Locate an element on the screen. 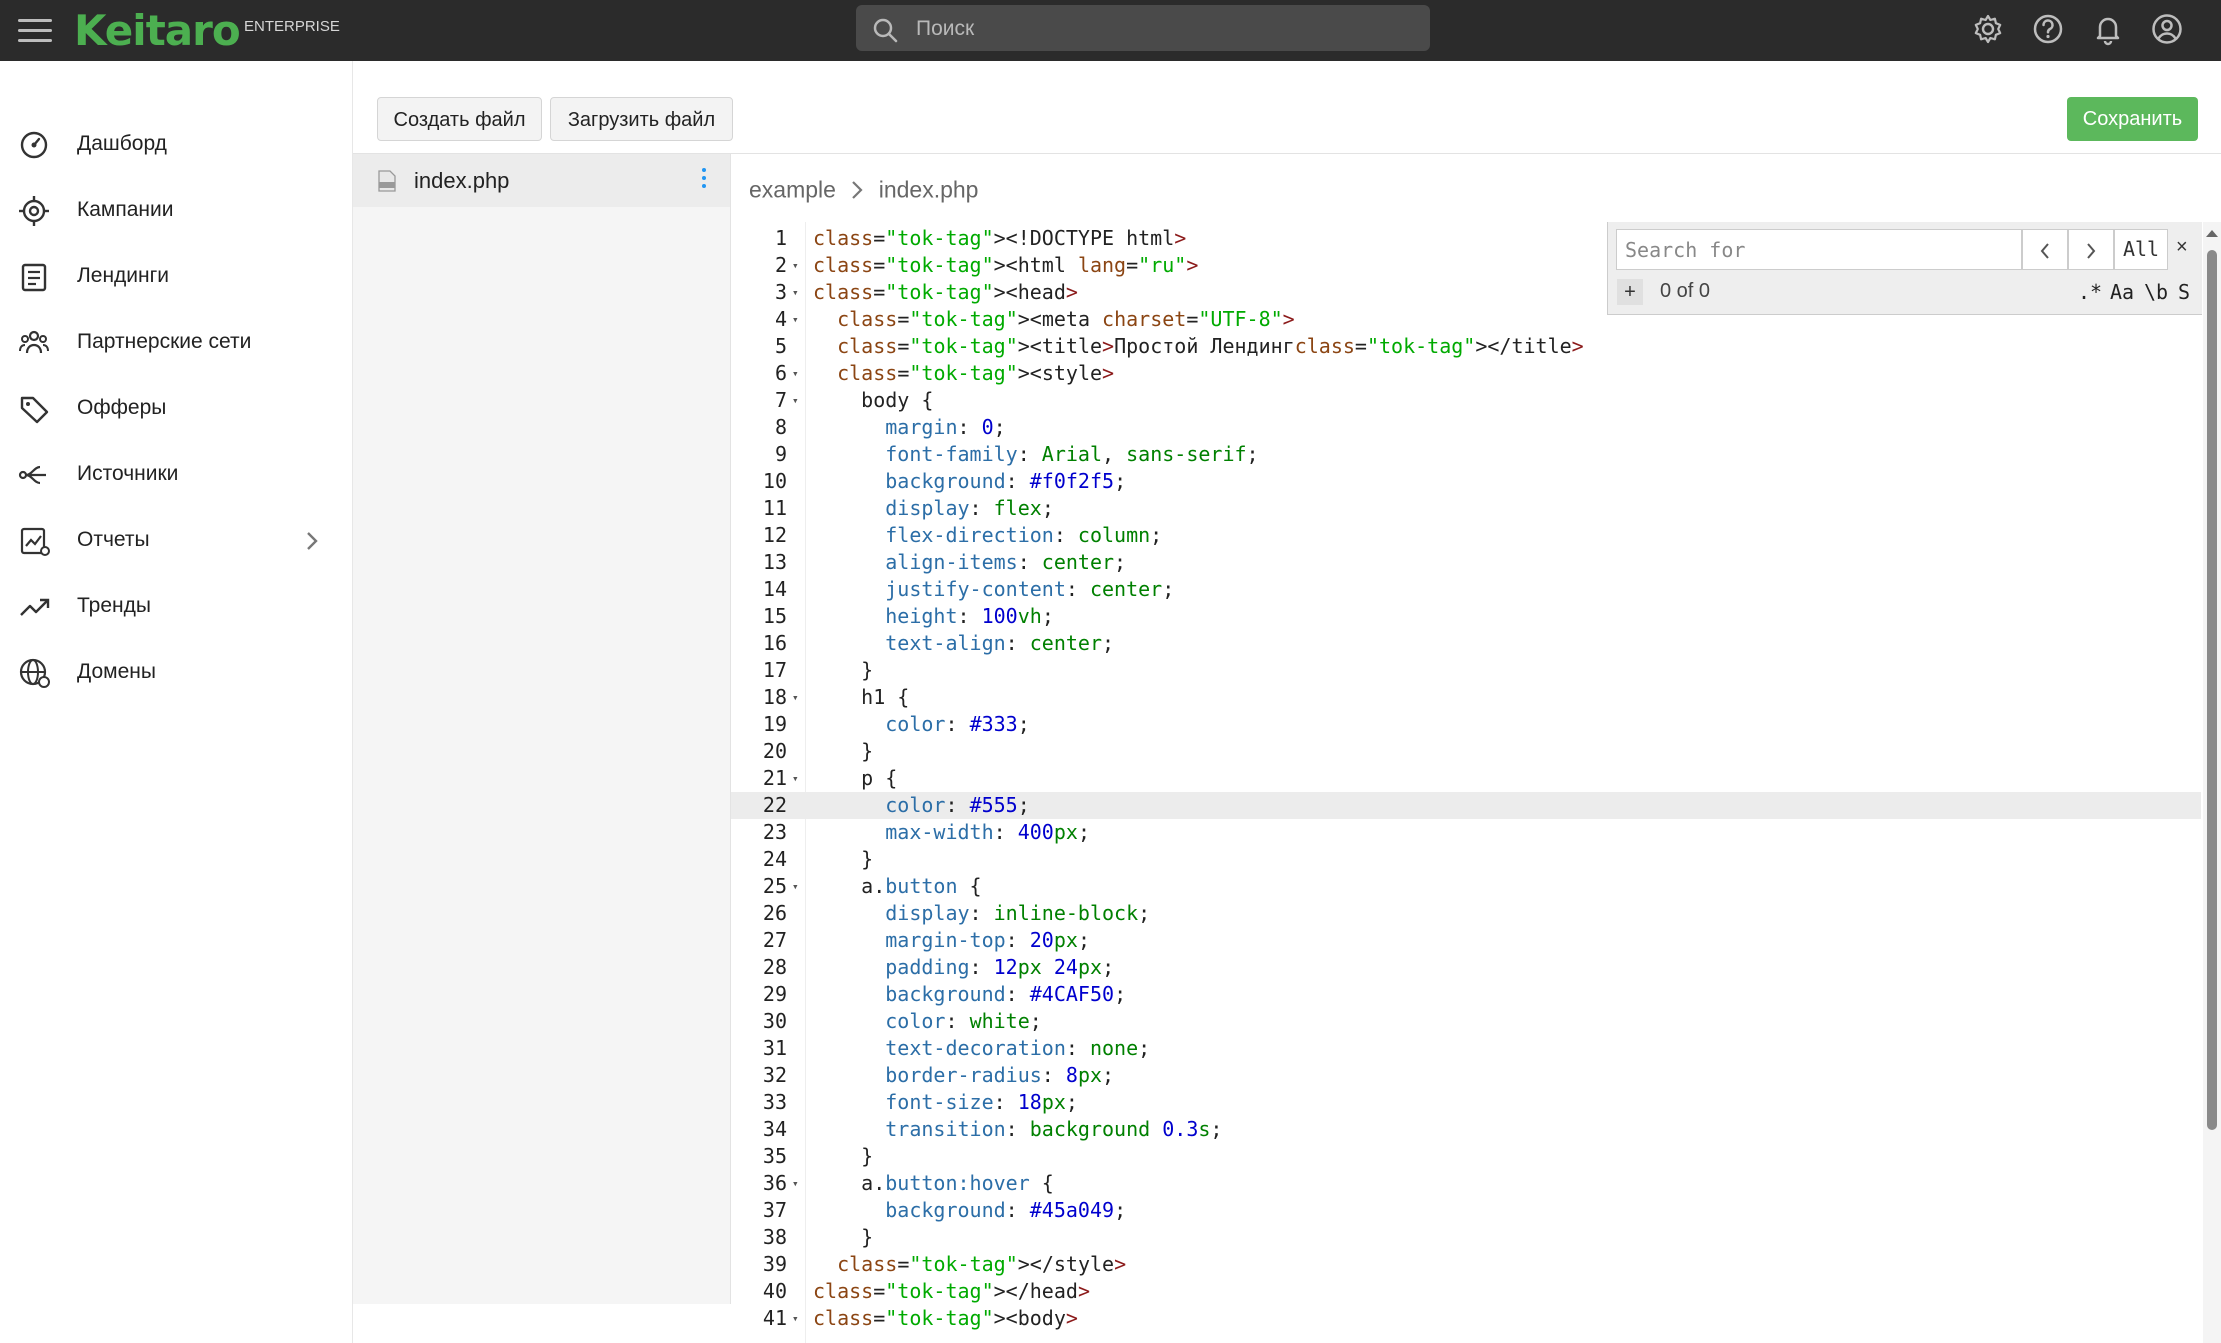 The height and width of the screenshot is (1343, 2221). code-line: 14 justify-content: center; is located at coordinates (1466, 589).